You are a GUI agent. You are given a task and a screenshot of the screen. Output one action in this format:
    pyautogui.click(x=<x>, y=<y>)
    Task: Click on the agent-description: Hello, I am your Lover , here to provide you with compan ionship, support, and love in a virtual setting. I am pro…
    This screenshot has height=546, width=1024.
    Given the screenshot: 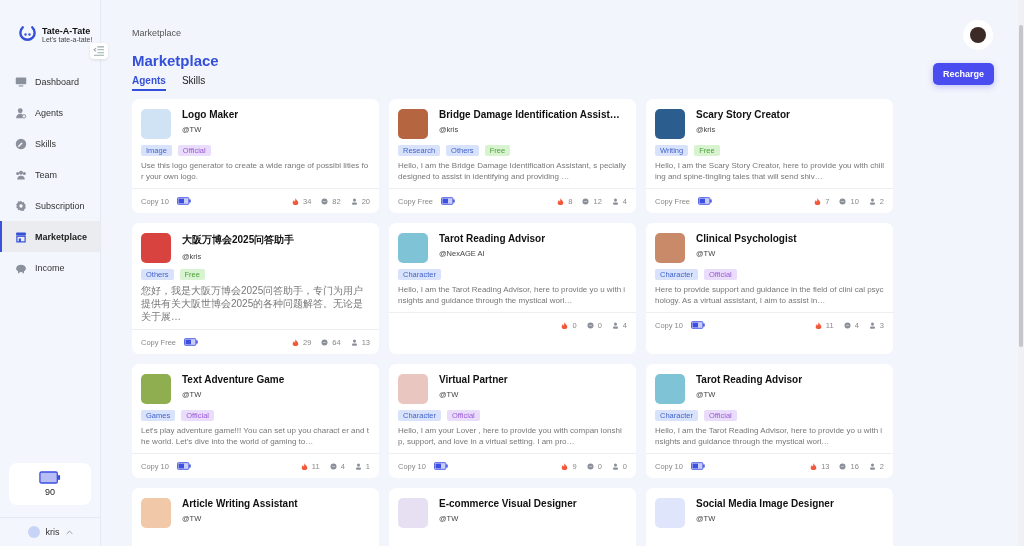 What is the action you would take?
    pyautogui.click(x=510, y=436)
    